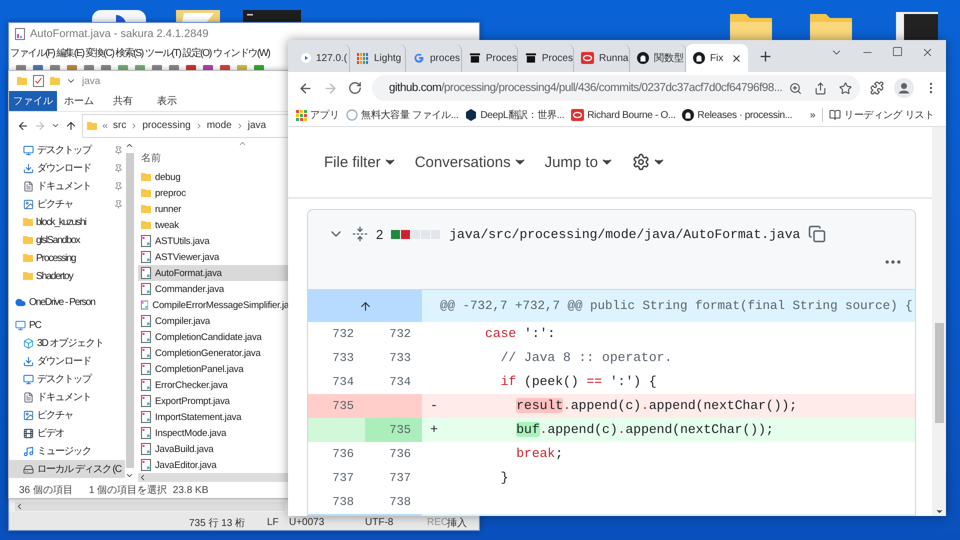 This screenshot has height=540, width=960. What do you see at coordinates (213, 305) in the screenshot?
I see `file-row: CompileErrorMessageSimplifier.ja` at bounding box center [213, 305].